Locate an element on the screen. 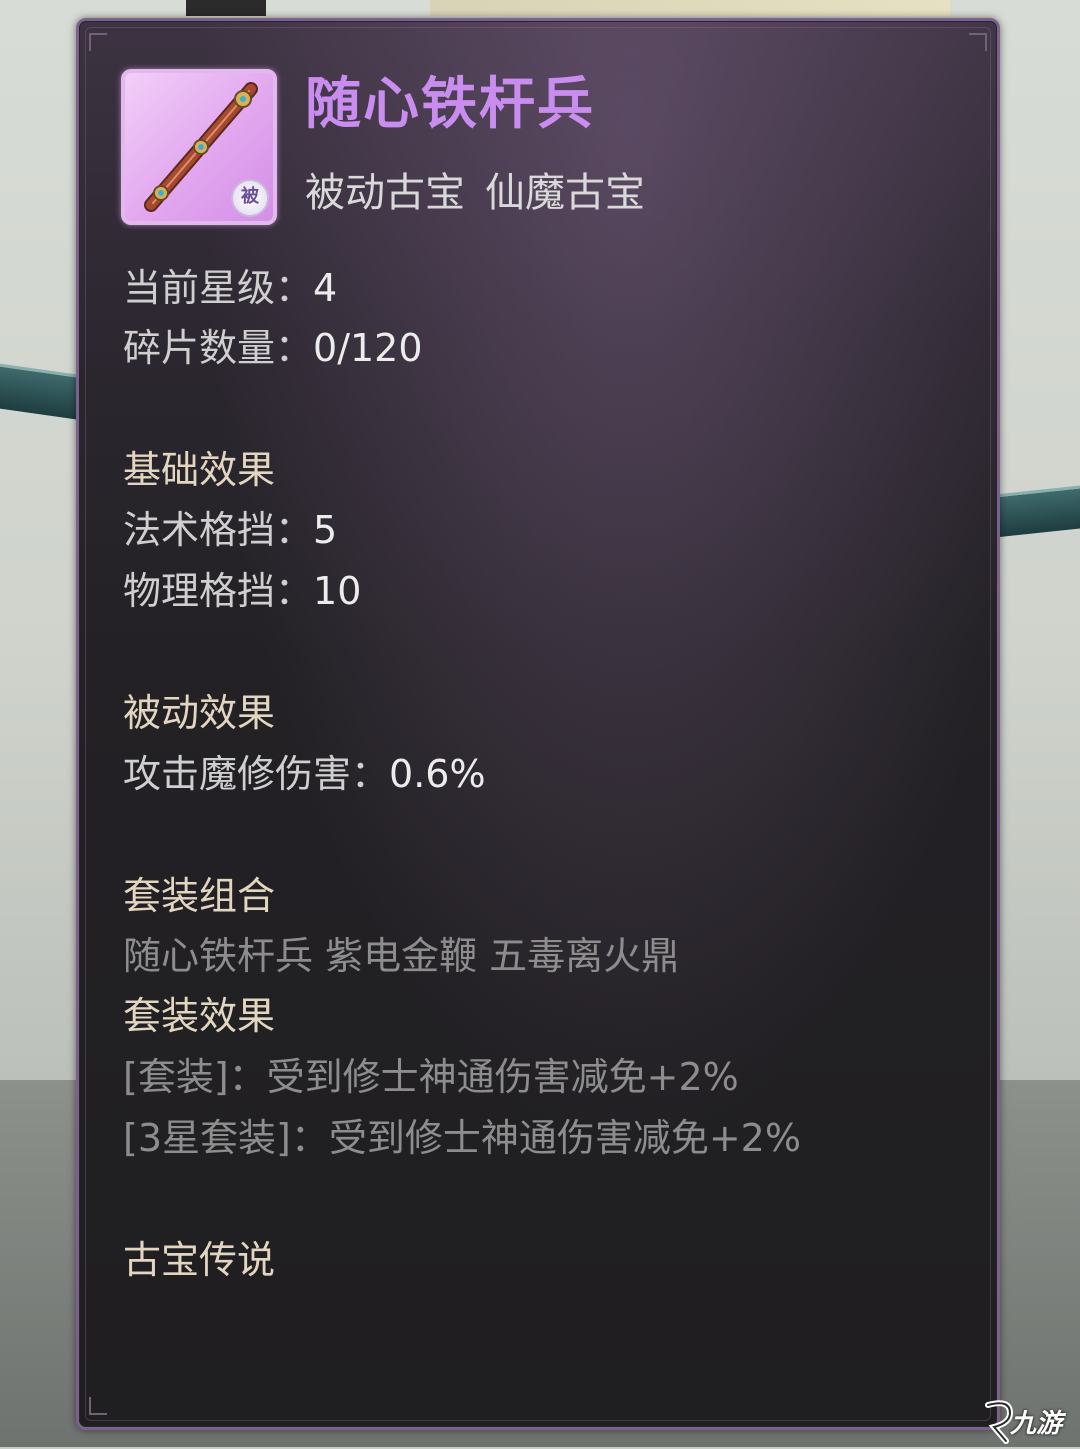  scene-top-tab is located at coordinates (226, 8).